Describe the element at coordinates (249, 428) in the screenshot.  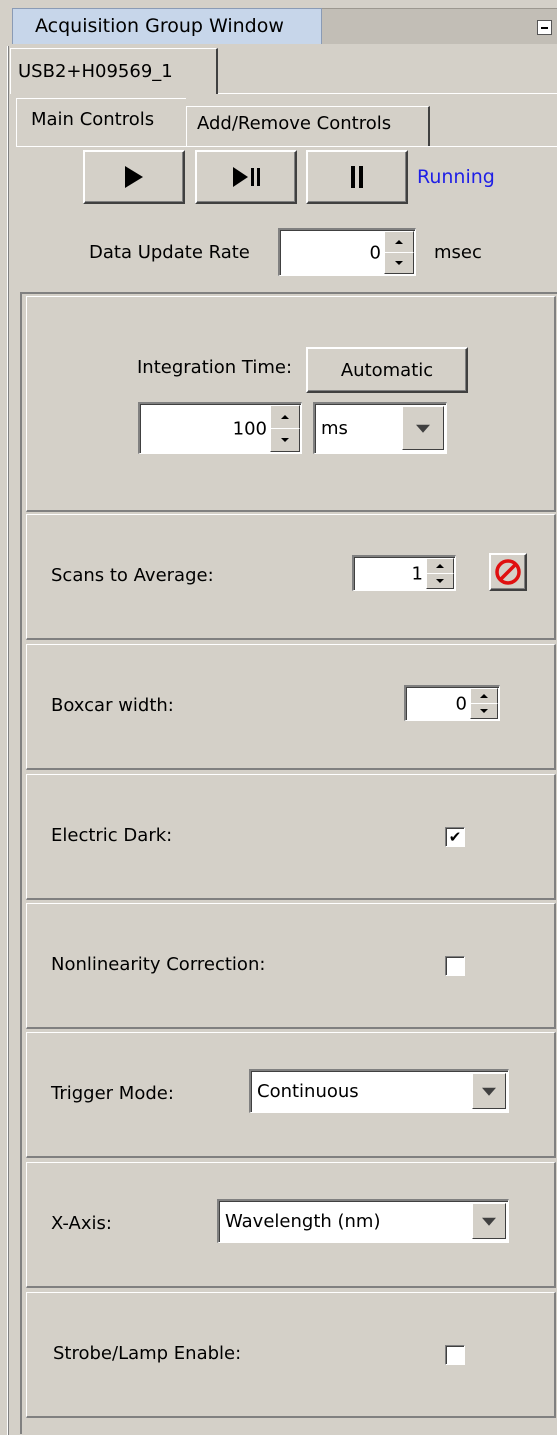
I see `integration-time-value: 100` at that location.